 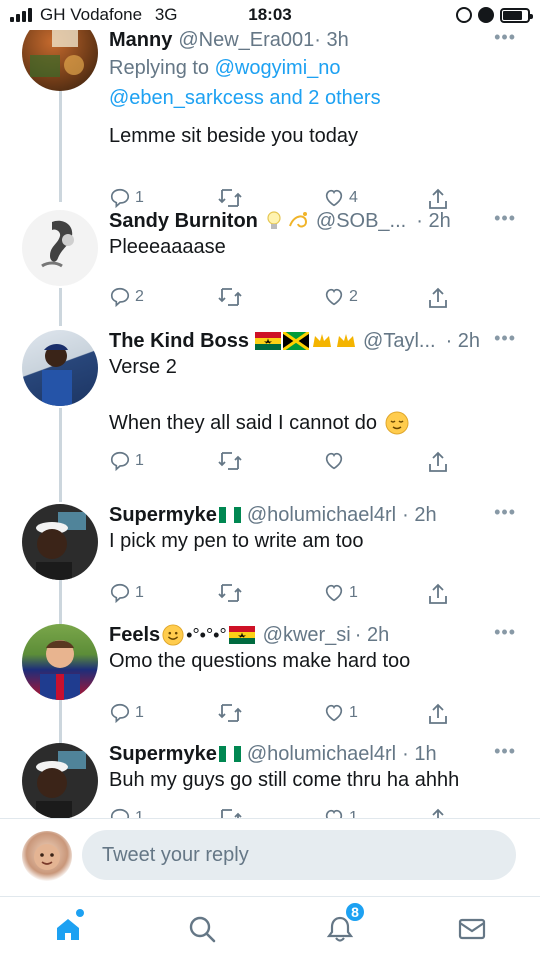 What do you see at coordinates (139, 296) in the screenshot?
I see `reply-count: 2` at bounding box center [139, 296].